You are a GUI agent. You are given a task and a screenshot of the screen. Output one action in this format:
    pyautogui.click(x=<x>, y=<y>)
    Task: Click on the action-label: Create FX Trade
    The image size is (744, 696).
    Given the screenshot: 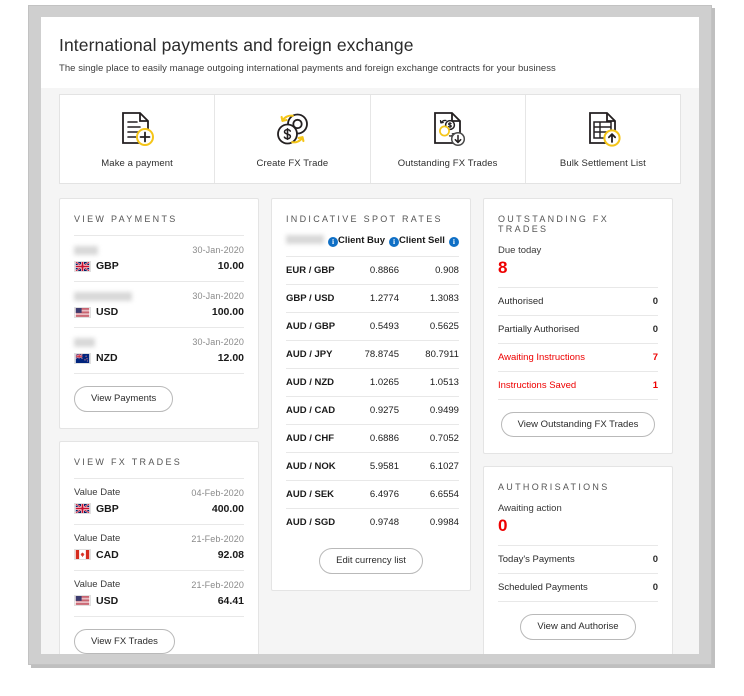 What is the action you would take?
    pyautogui.click(x=292, y=163)
    